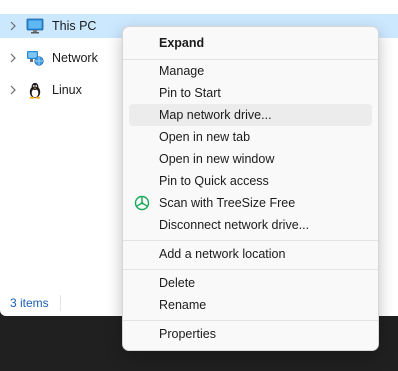 The image size is (398, 371). Describe the element at coordinates (182, 71) in the screenshot. I see `menu-item-label: Manage` at that location.